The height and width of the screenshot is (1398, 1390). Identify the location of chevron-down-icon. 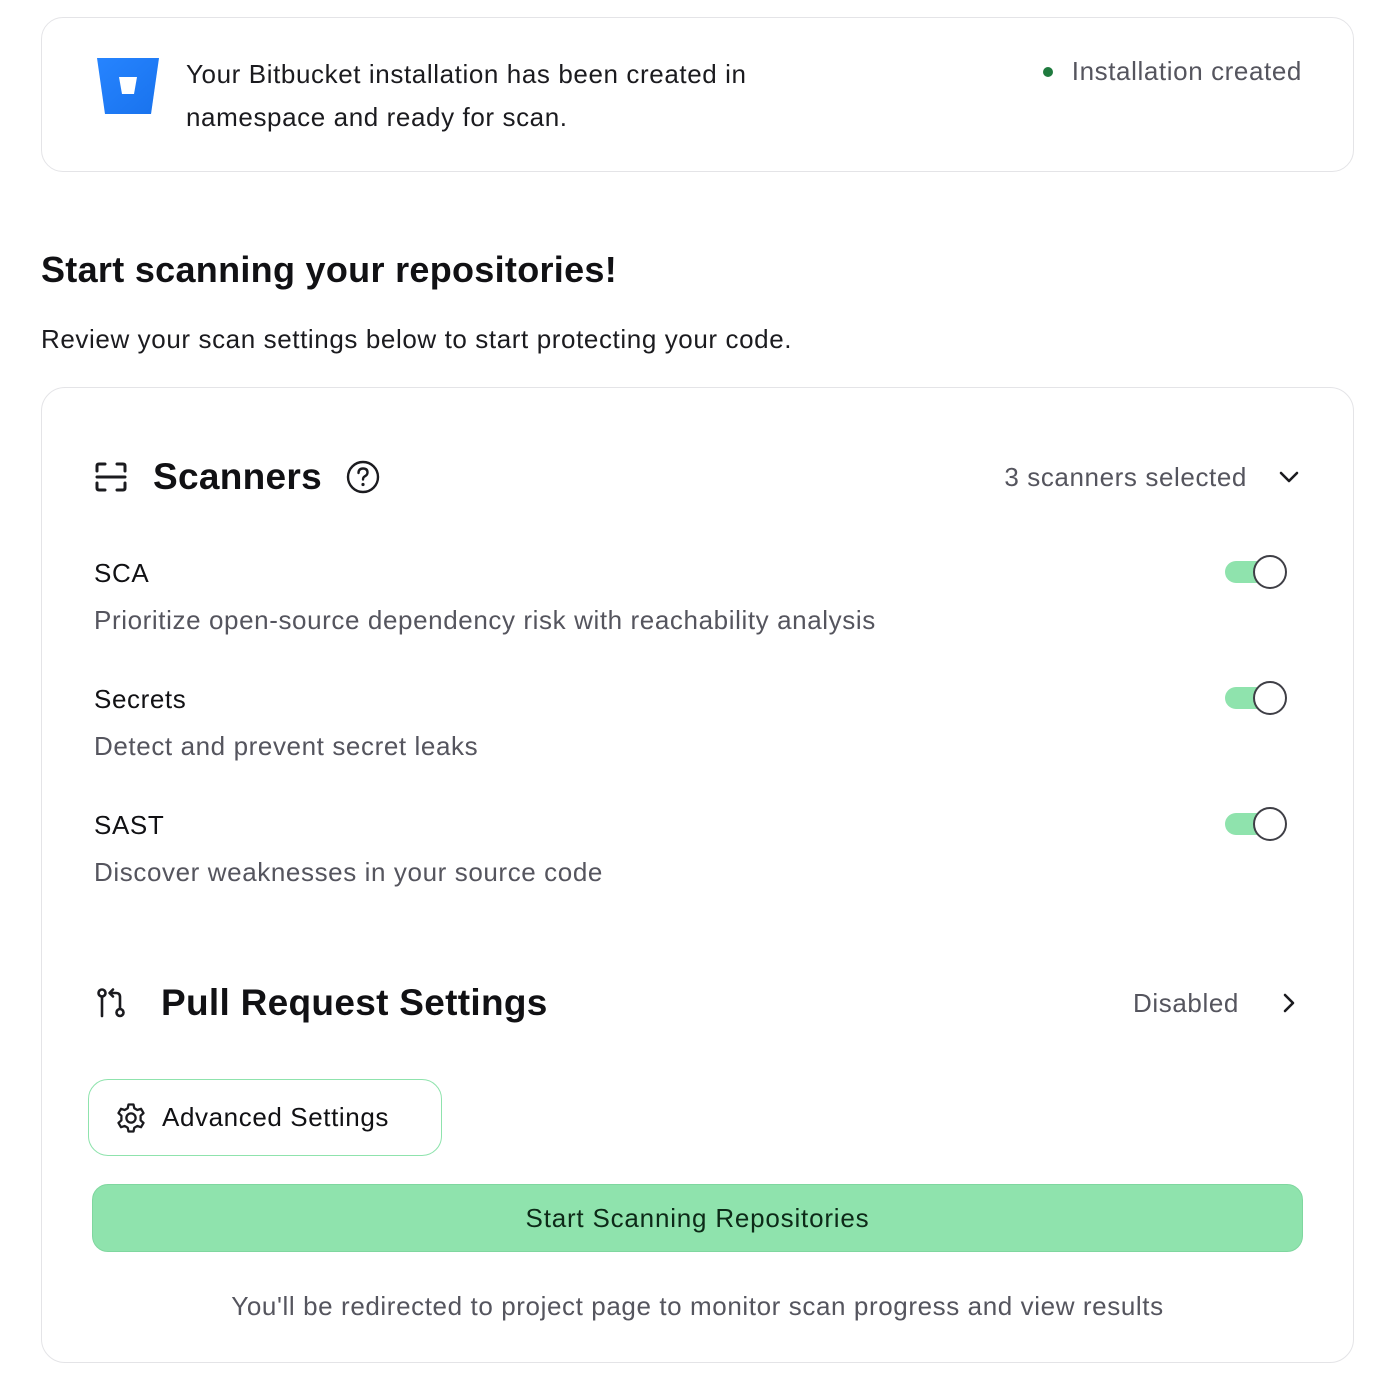
(1289, 477).